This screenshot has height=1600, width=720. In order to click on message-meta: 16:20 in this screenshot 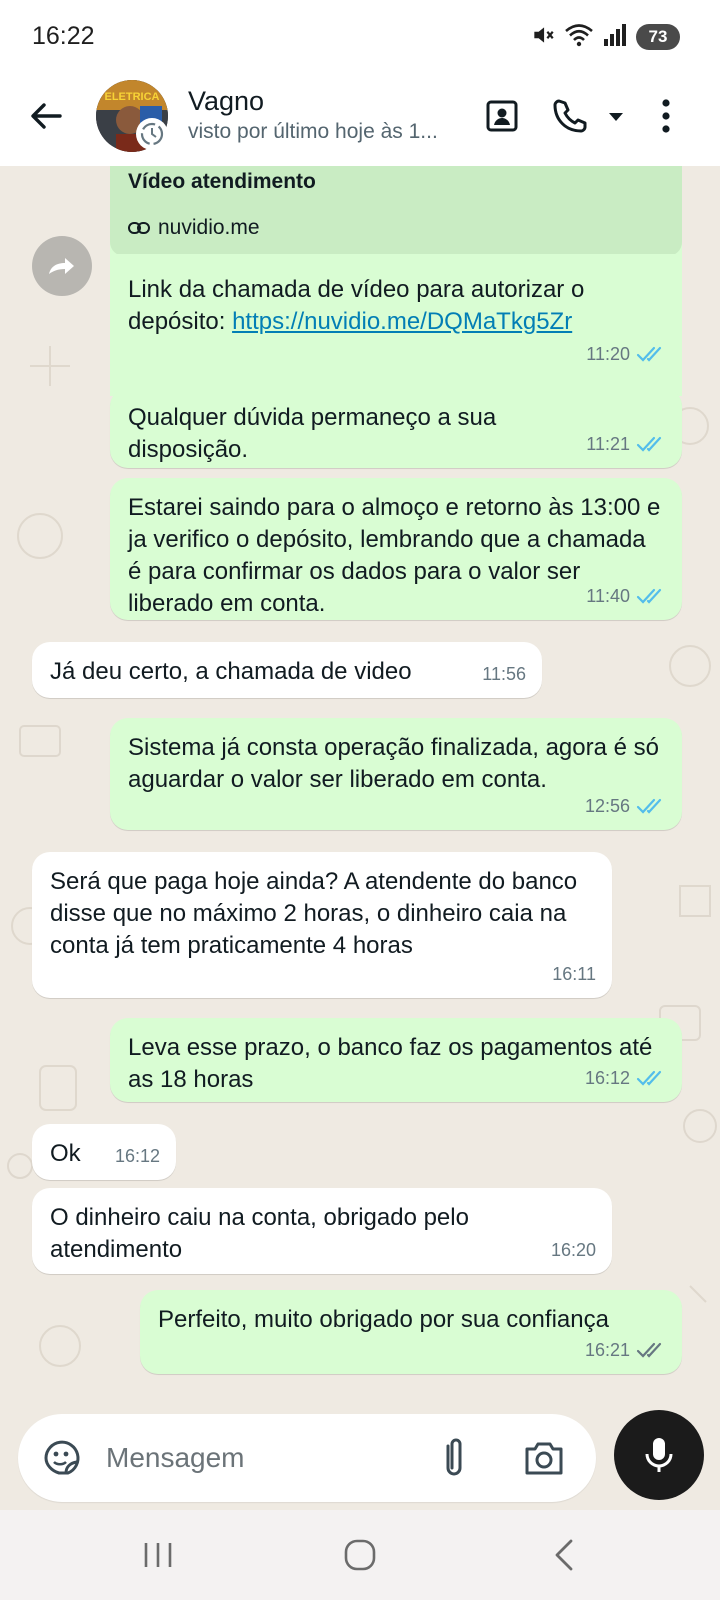, I will do `click(573, 1250)`.